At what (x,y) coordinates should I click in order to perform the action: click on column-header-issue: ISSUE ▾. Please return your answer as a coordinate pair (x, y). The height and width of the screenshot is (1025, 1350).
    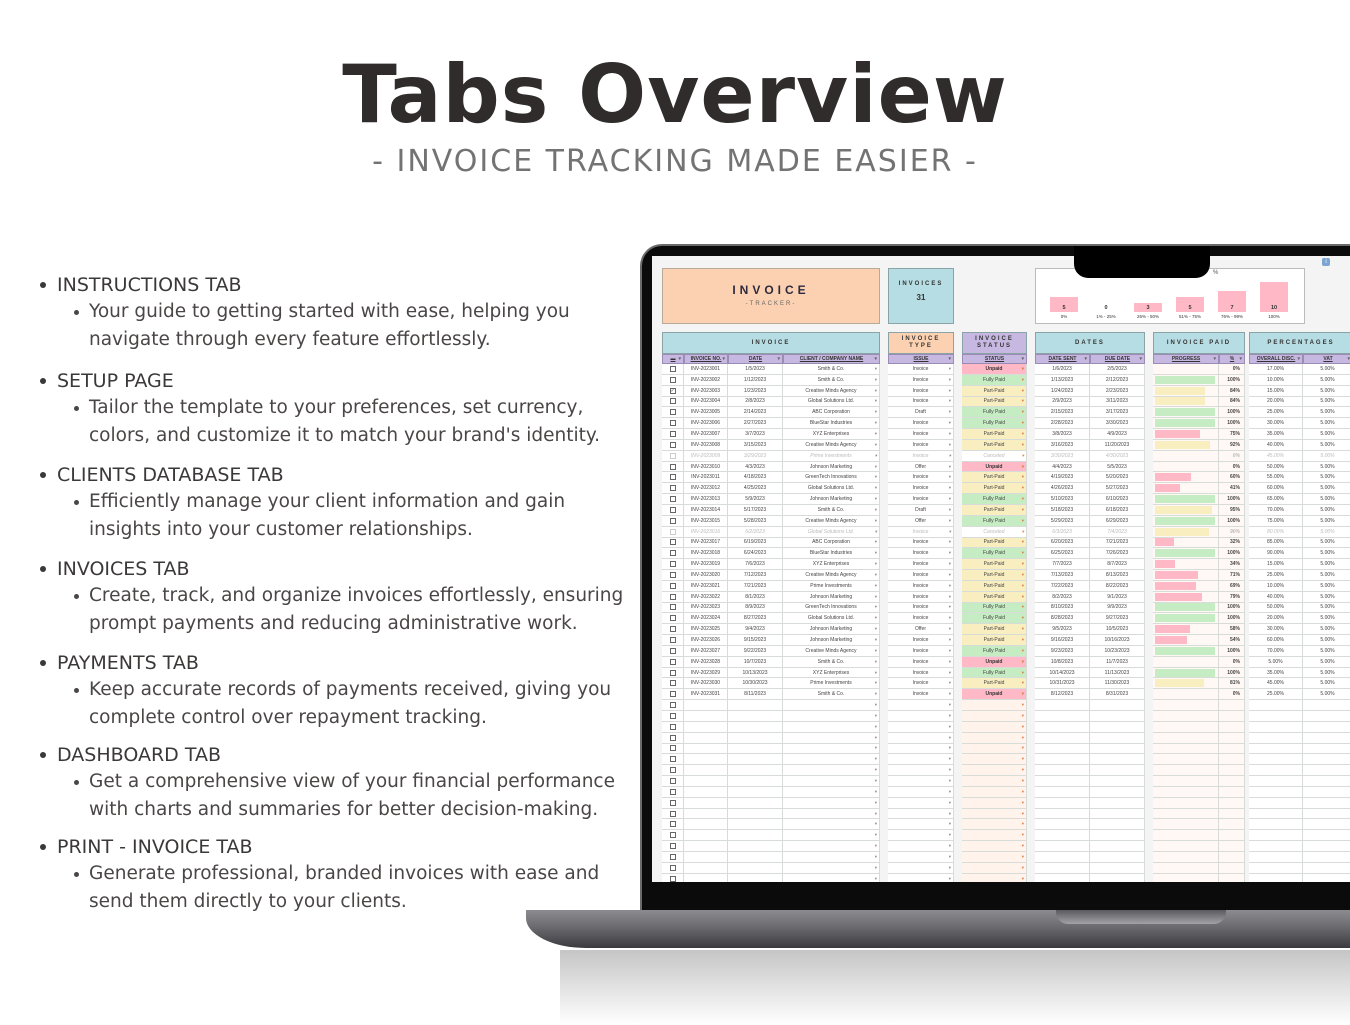
    Looking at the image, I should click on (921, 359).